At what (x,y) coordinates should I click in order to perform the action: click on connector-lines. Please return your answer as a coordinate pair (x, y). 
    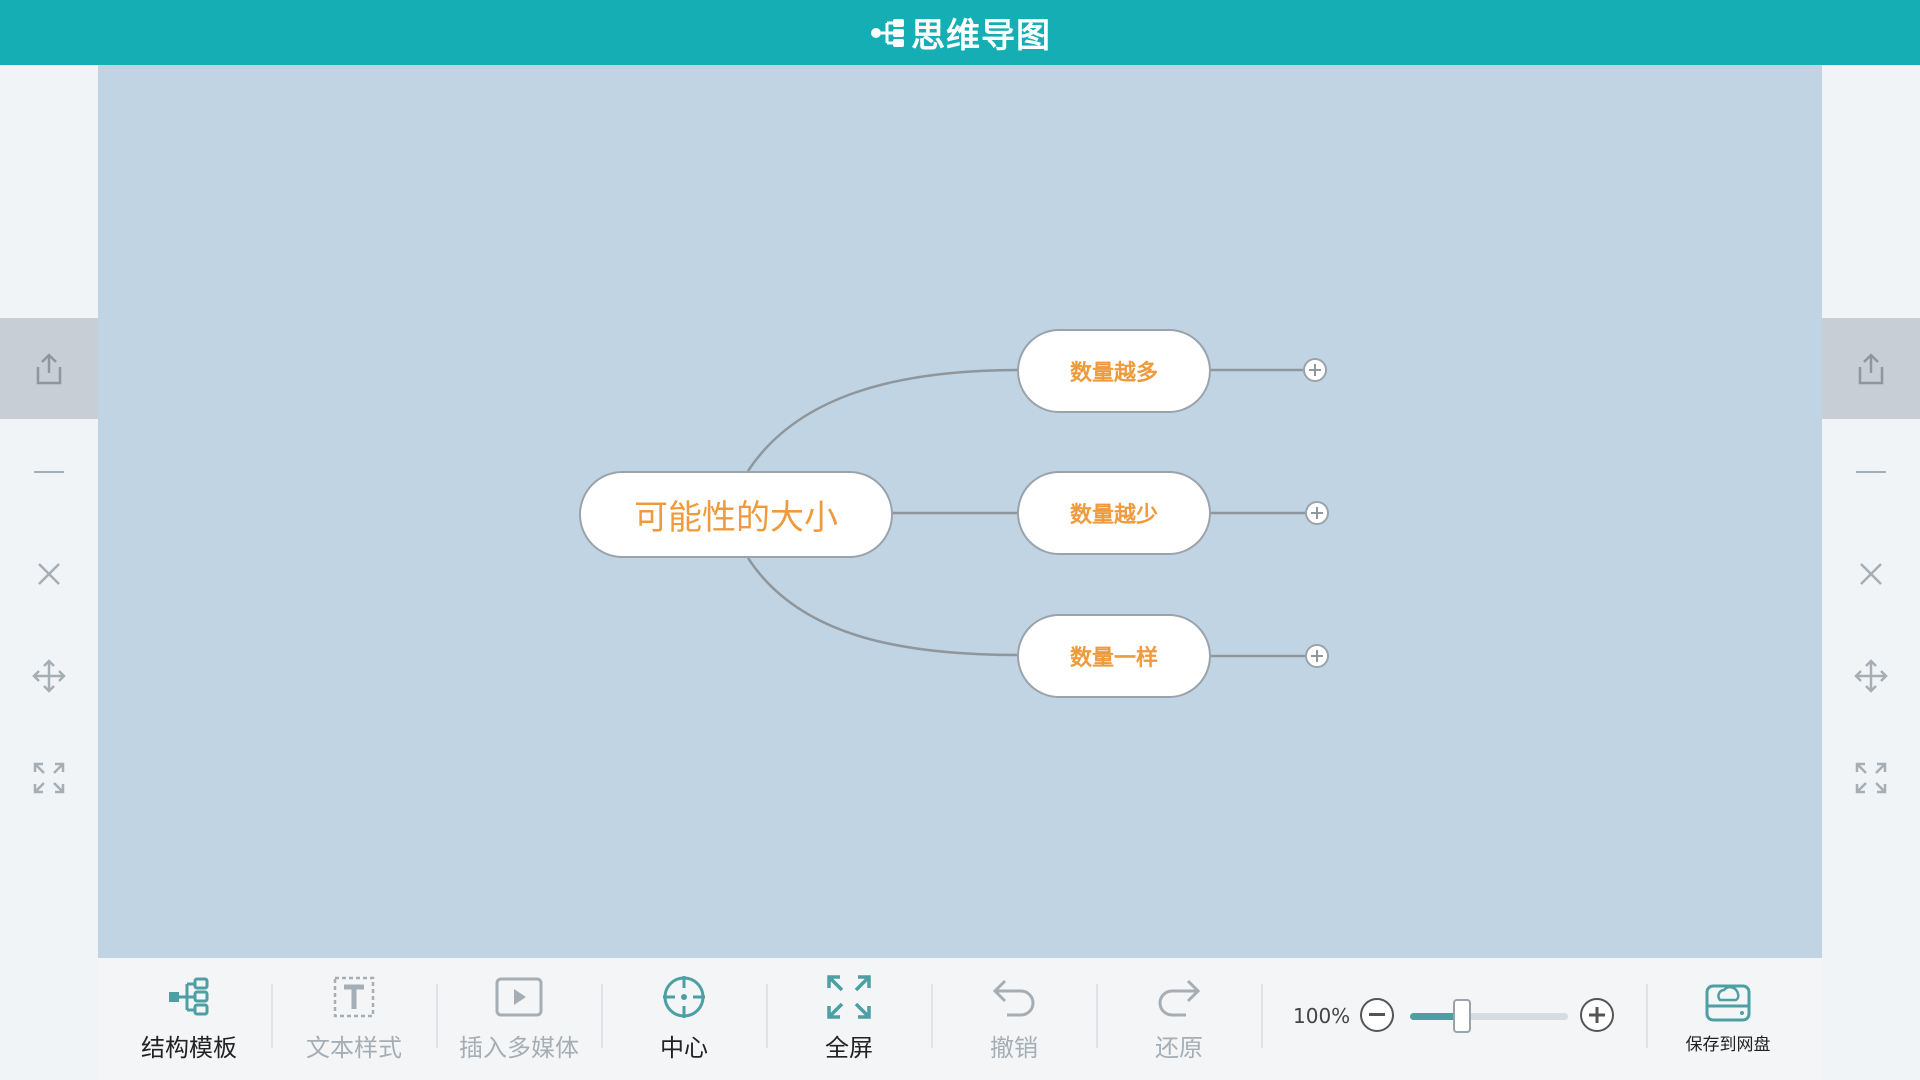
    Looking at the image, I should click on (1025, 513).